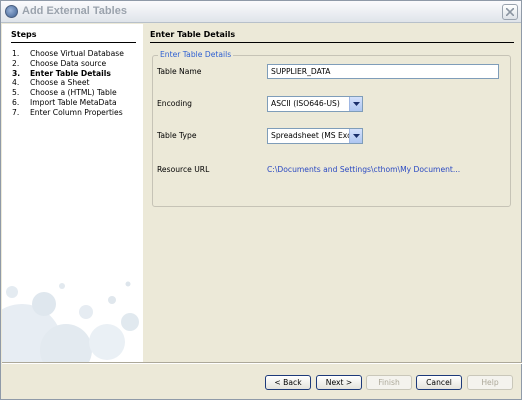  I want to click on resource-url-label: Resource URL, so click(183, 169).